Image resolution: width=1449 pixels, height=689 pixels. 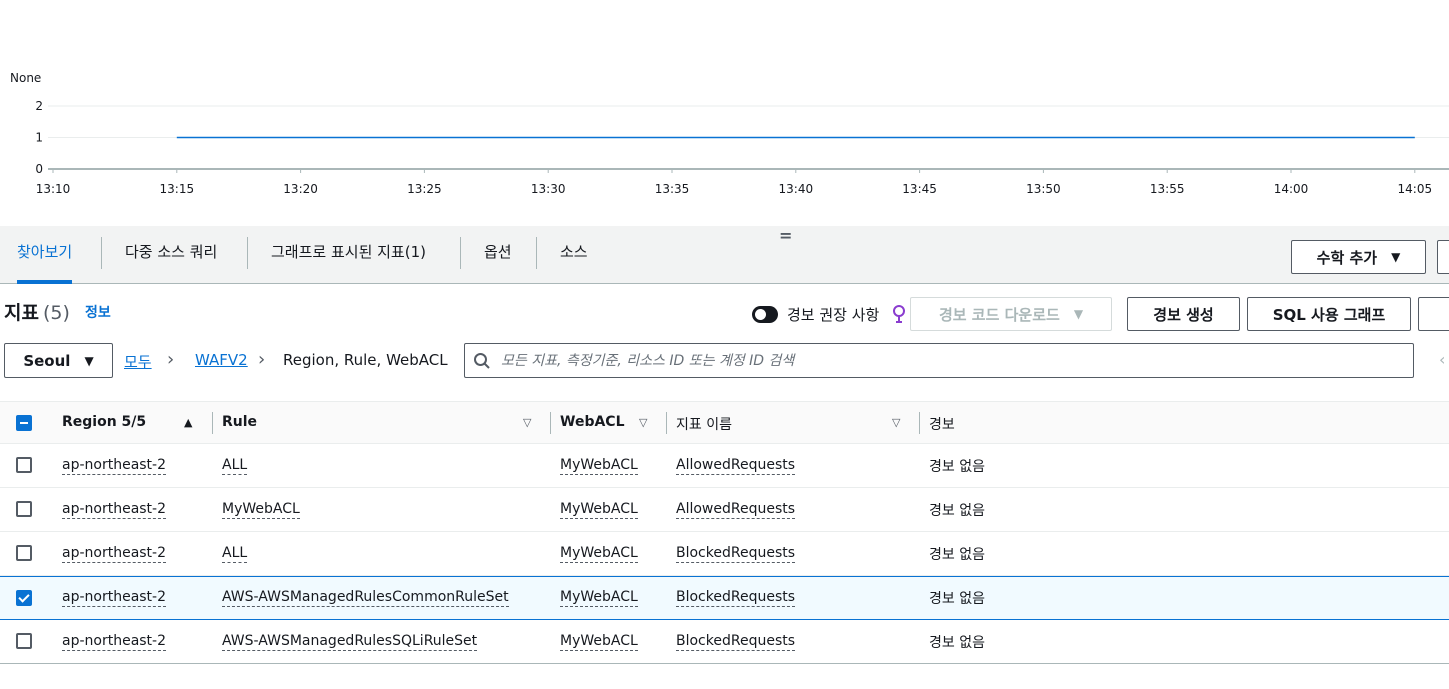 I want to click on metrics-title: 지표, so click(x=21, y=313).